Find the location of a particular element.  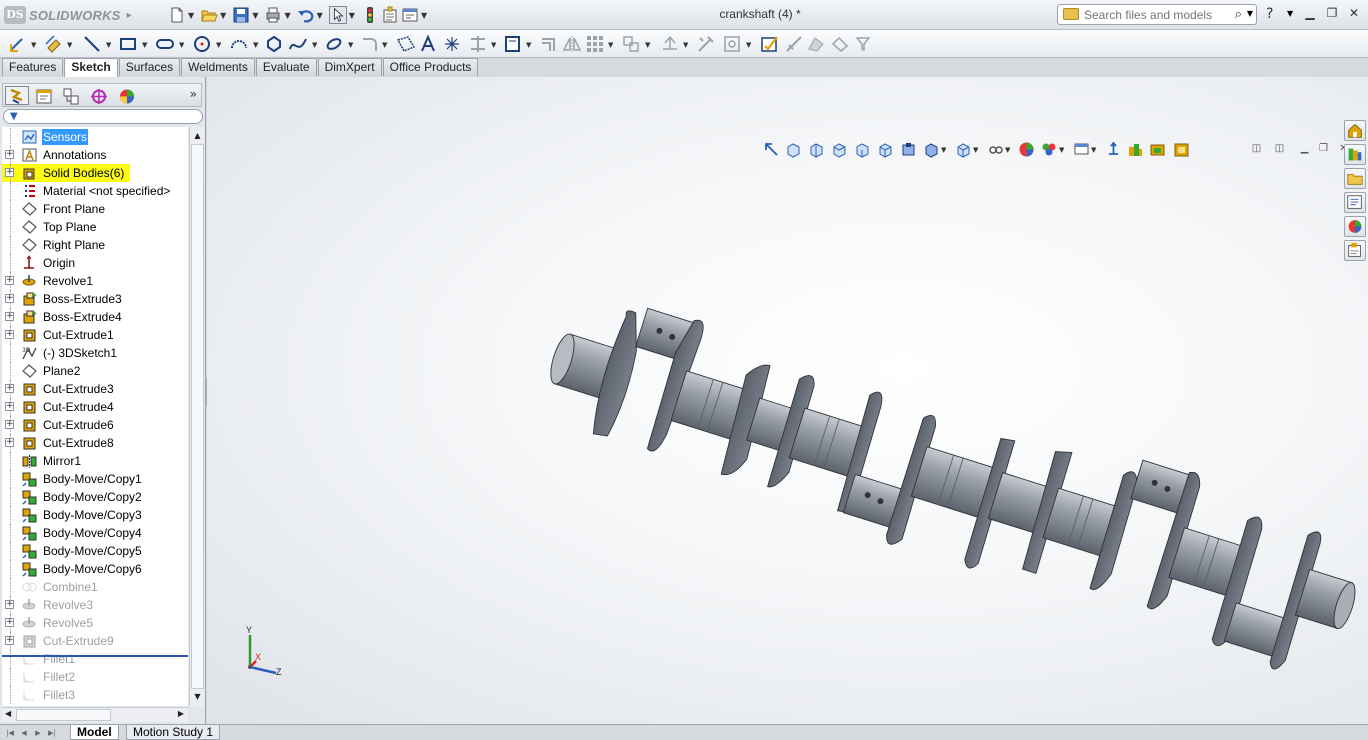

open-dropdown-icon: ▼ is located at coordinates (223, 15).